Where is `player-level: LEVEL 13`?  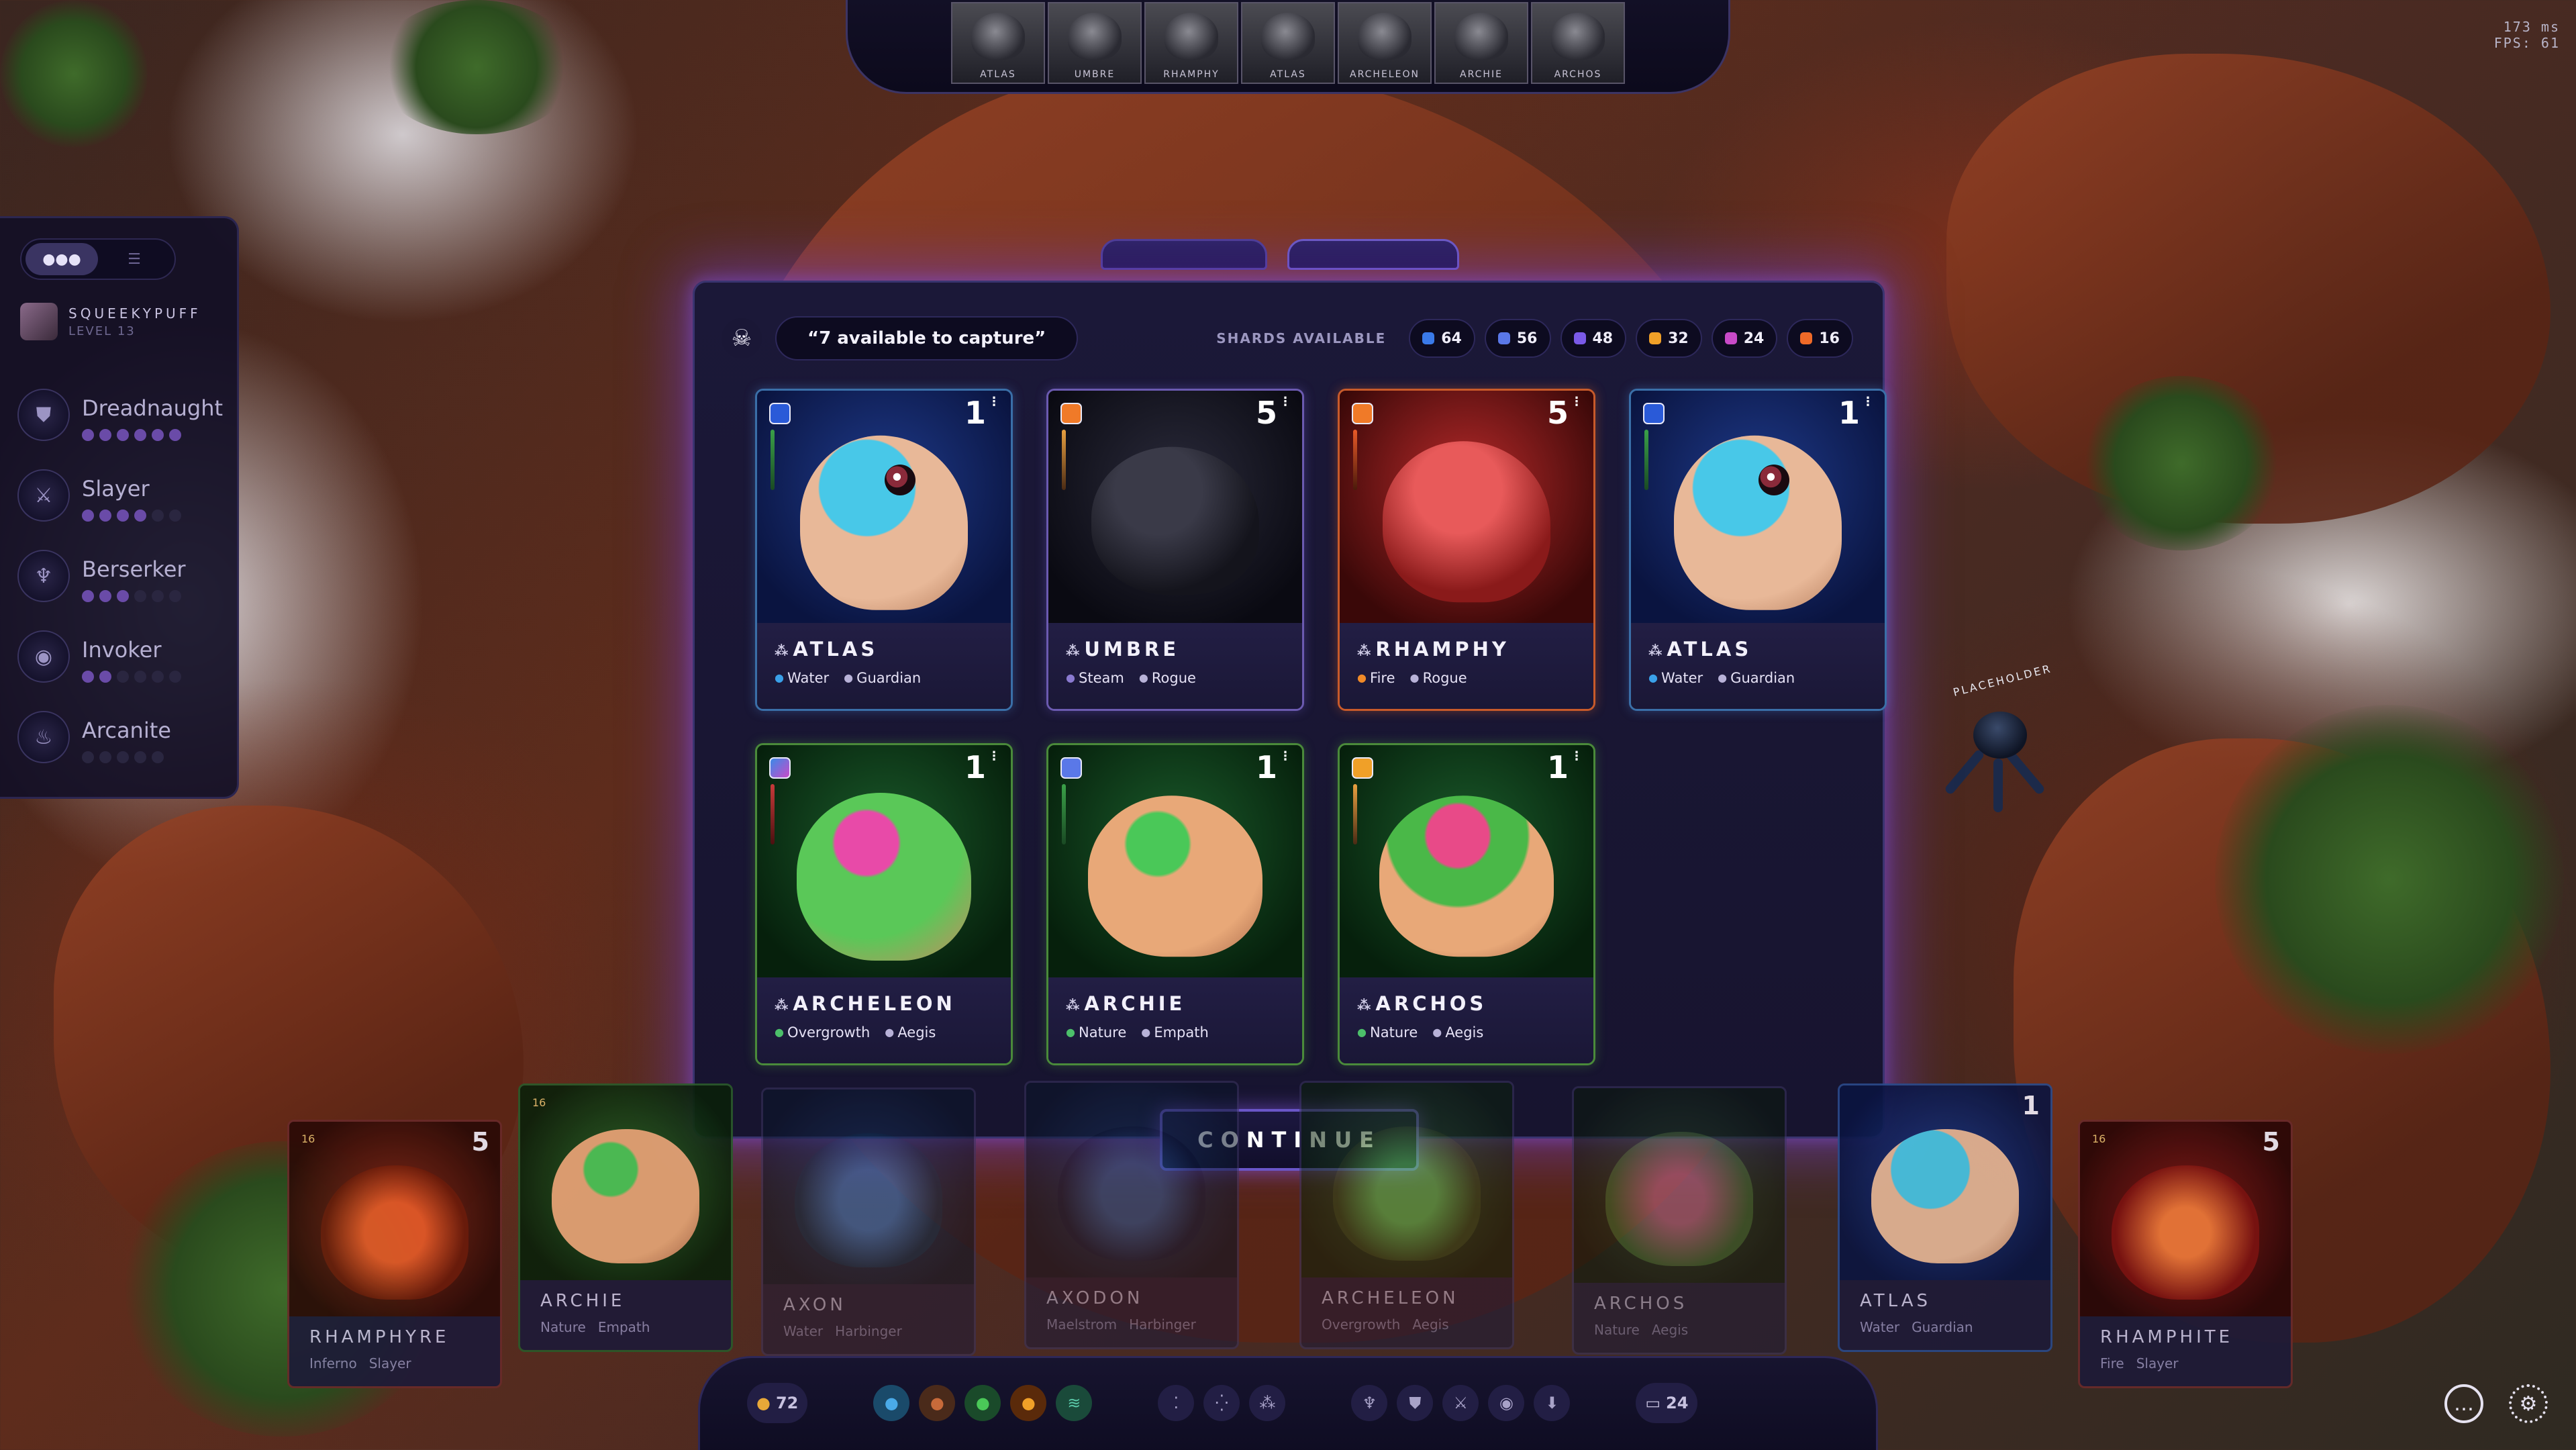 player-level: LEVEL 13 is located at coordinates (102, 331).